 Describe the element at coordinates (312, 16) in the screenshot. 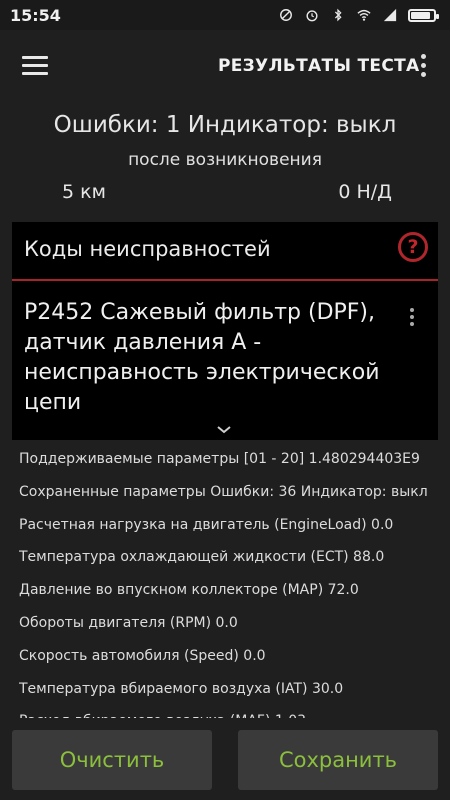

I see `alarm-icon` at that location.